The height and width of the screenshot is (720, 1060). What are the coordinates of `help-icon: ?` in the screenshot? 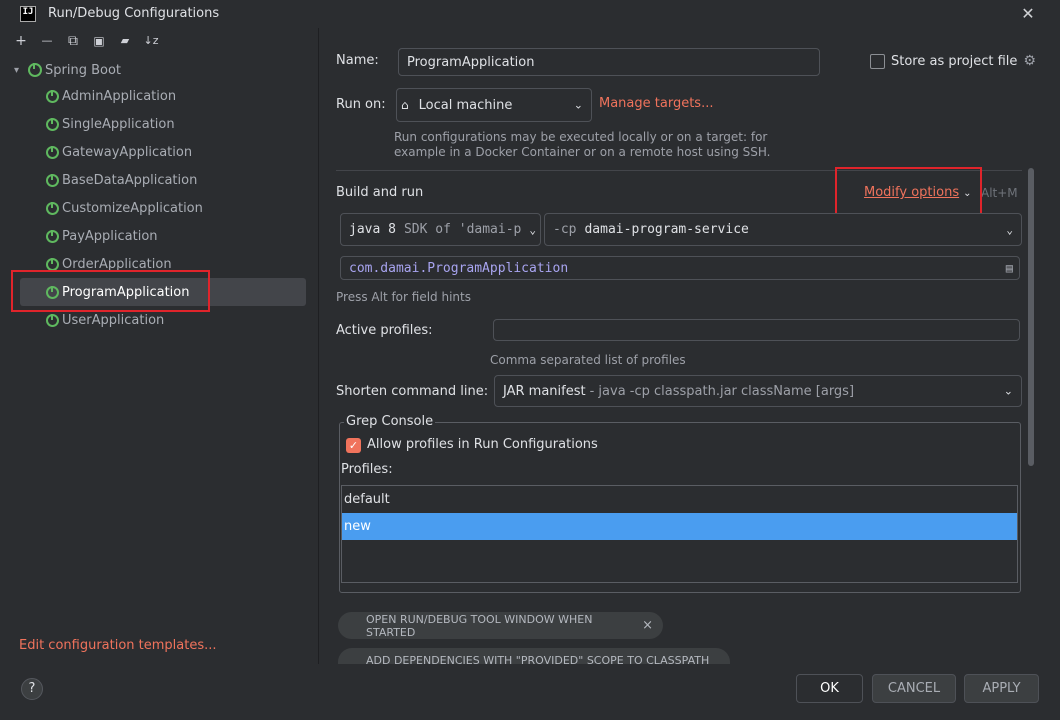 It's located at (32, 689).